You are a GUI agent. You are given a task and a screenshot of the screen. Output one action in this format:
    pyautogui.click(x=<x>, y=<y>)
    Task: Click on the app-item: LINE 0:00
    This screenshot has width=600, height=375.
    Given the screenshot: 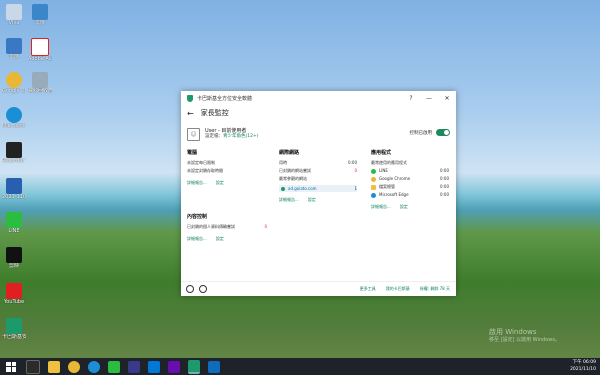 What is the action you would take?
    pyautogui.click(x=410, y=171)
    